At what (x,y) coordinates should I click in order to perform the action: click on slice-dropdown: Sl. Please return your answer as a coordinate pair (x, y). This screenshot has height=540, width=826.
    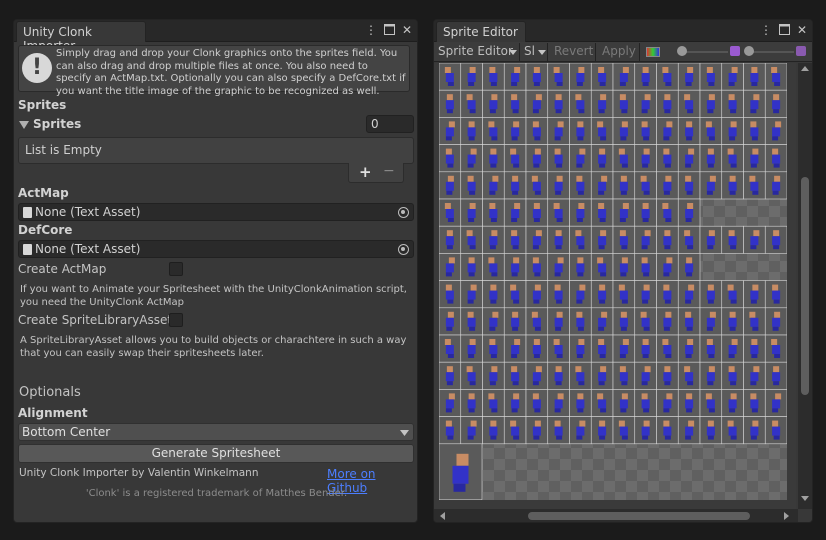
    Looking at the image, I should click on (535, 52).